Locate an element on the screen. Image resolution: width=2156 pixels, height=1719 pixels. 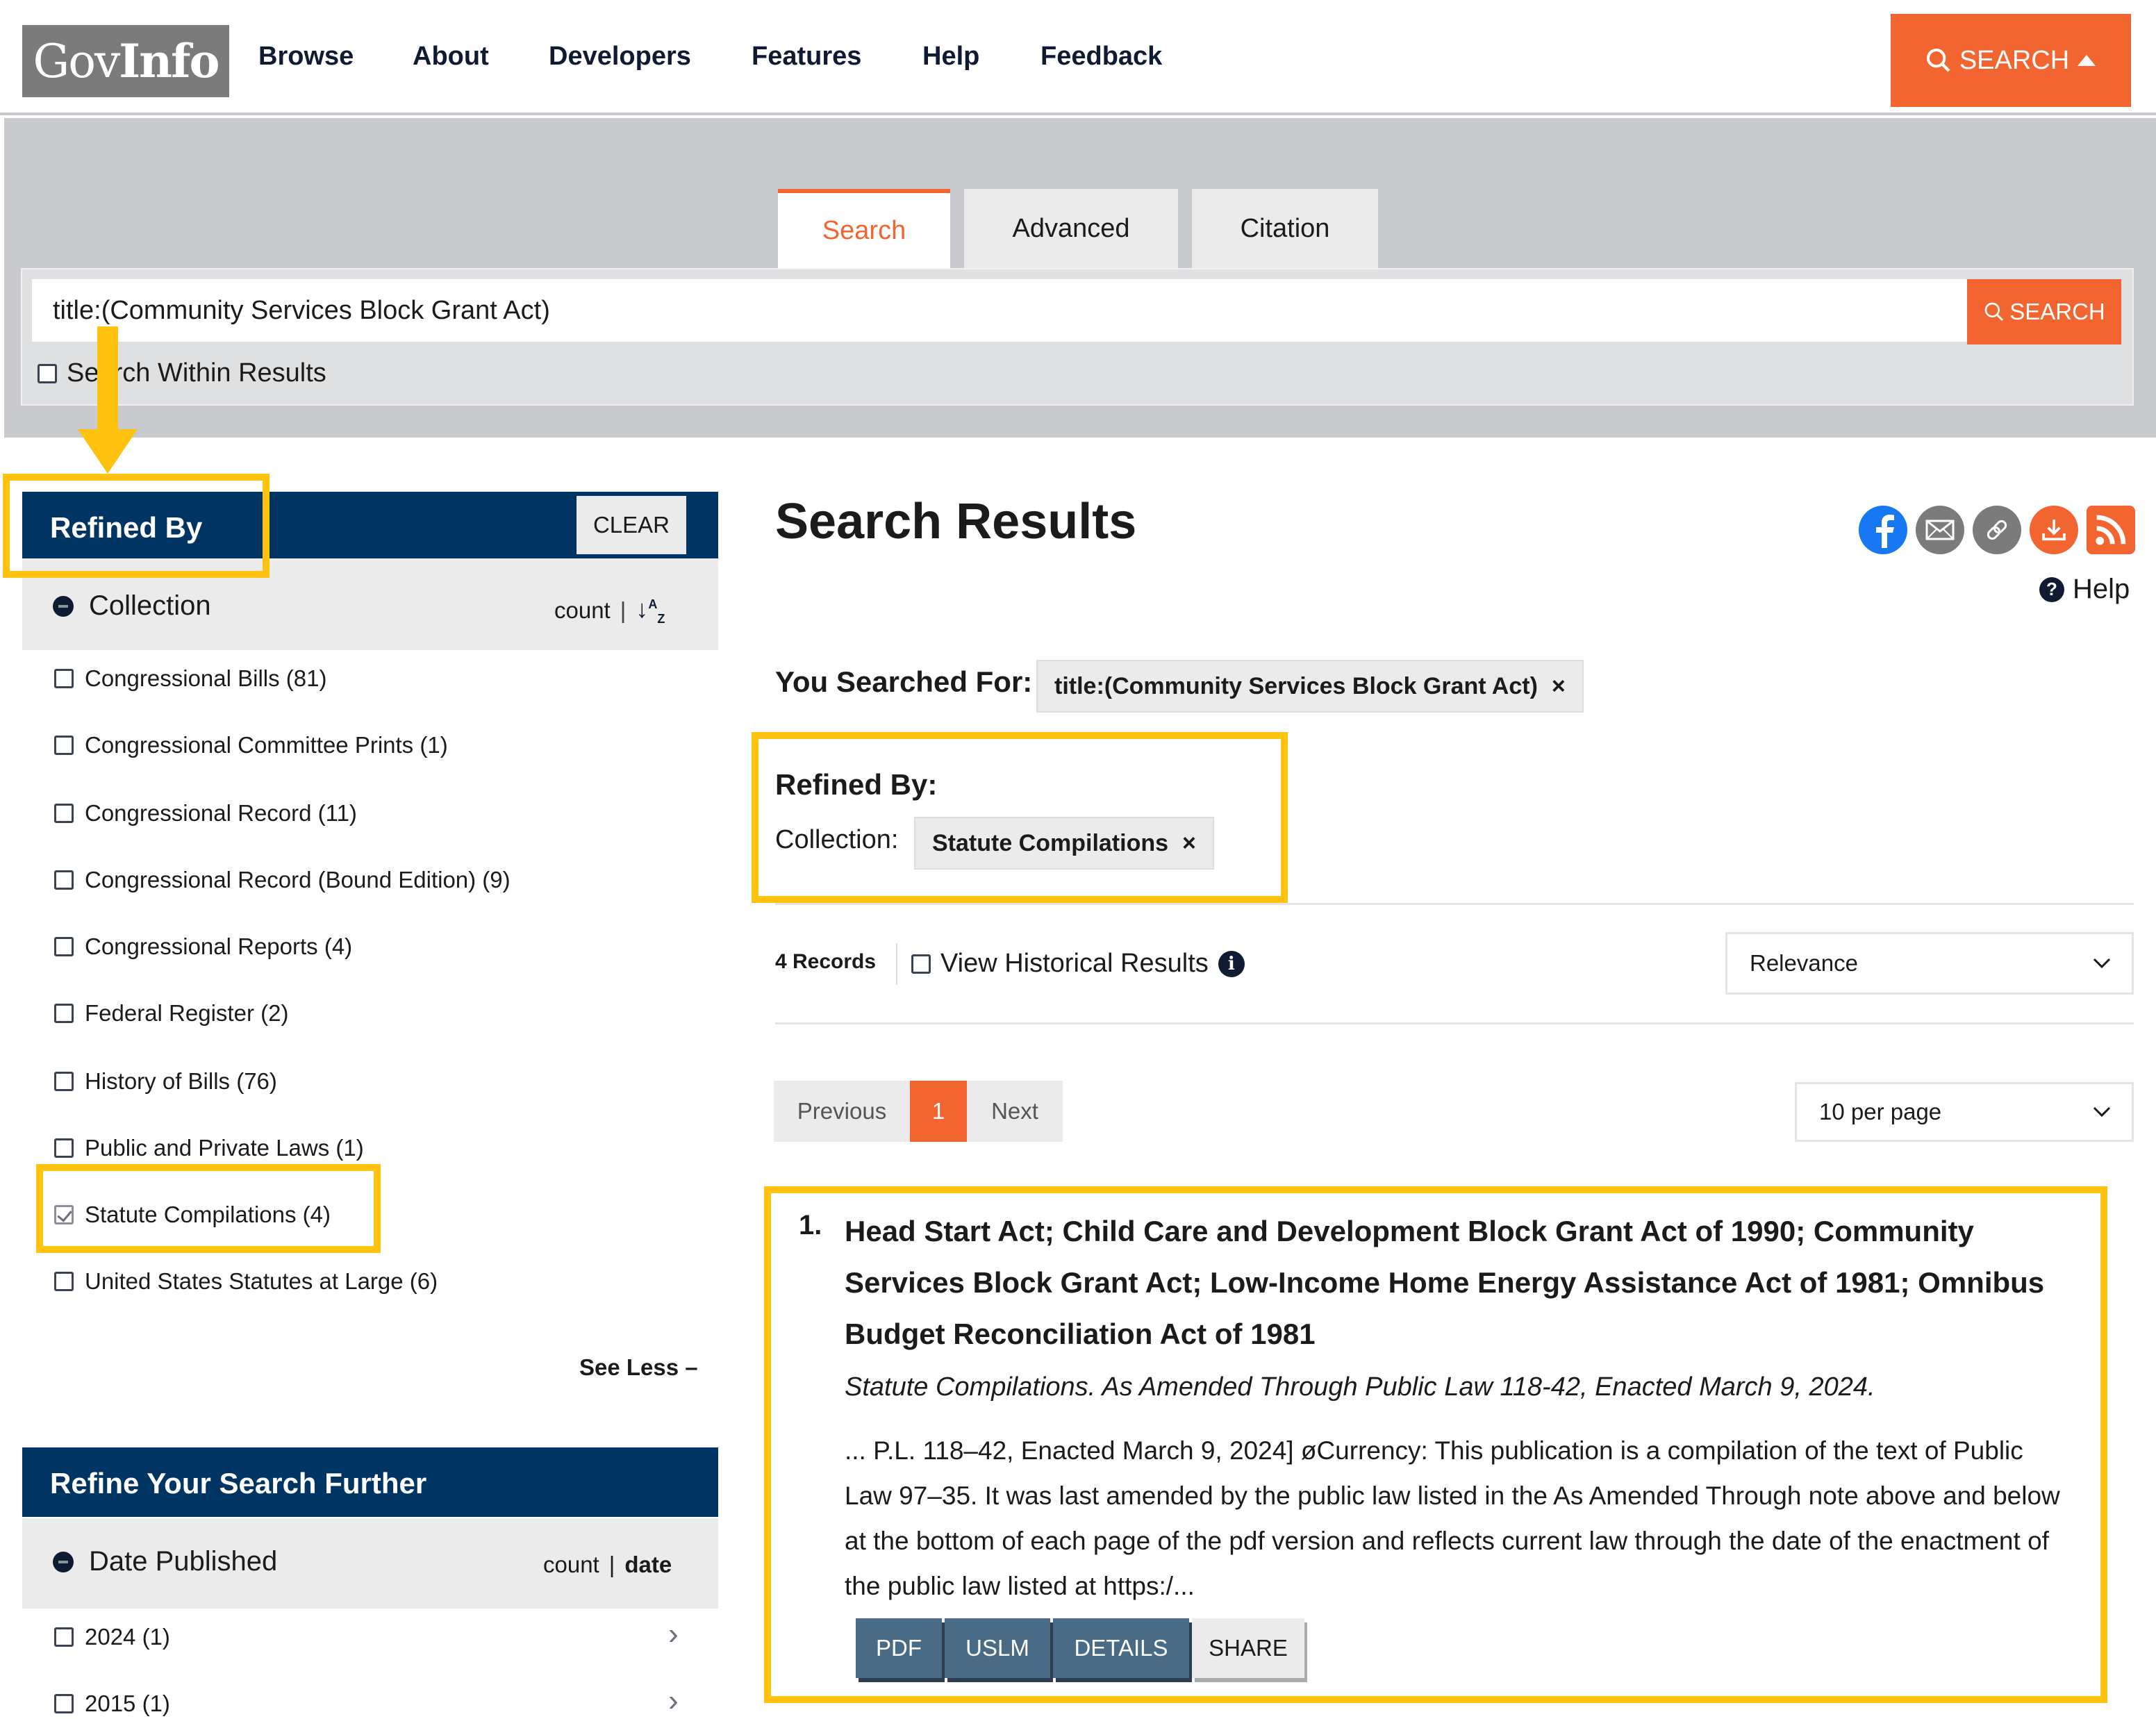
clear-button: CLEAR is located at coordinates (631, 525).